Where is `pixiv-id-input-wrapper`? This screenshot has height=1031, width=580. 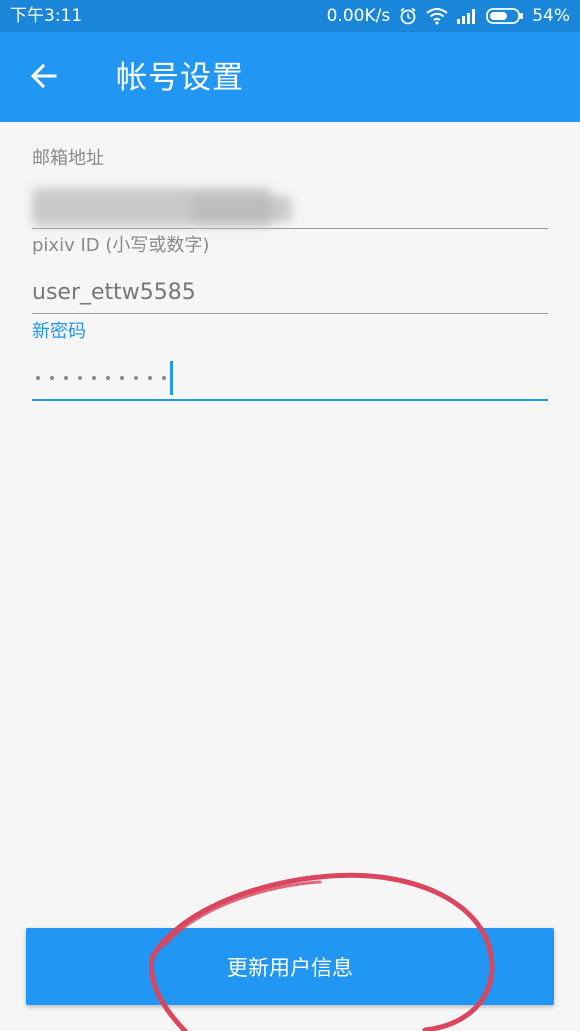 pixiv-id-input-wrapper is located at coordinates (290, 292).